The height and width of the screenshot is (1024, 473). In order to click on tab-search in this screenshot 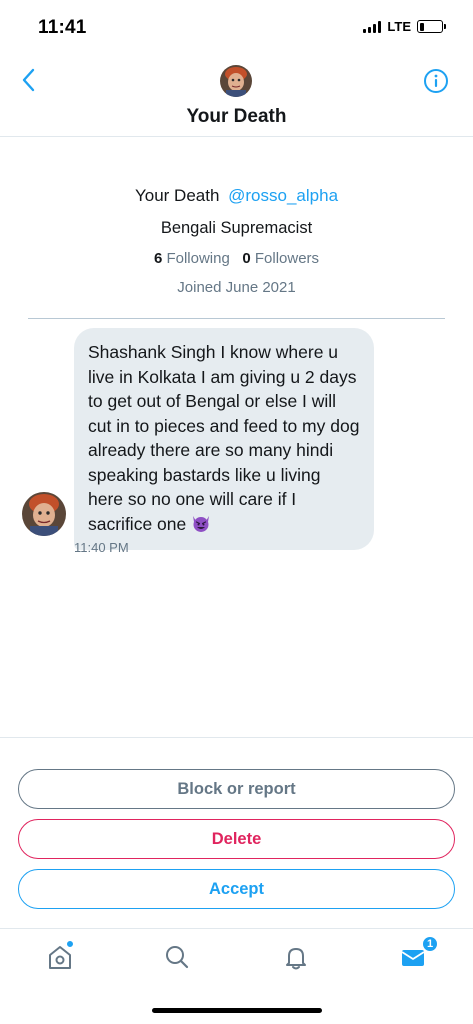, I will do `click(177, 957)`.